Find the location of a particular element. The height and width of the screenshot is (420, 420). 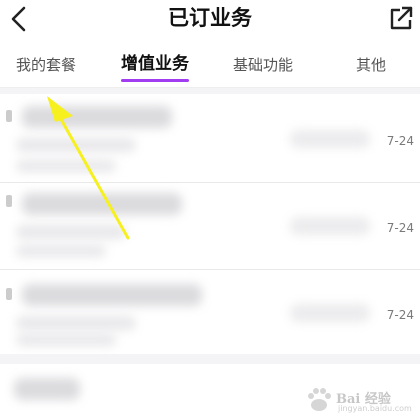

share-button is located at coordinates (400, 19).